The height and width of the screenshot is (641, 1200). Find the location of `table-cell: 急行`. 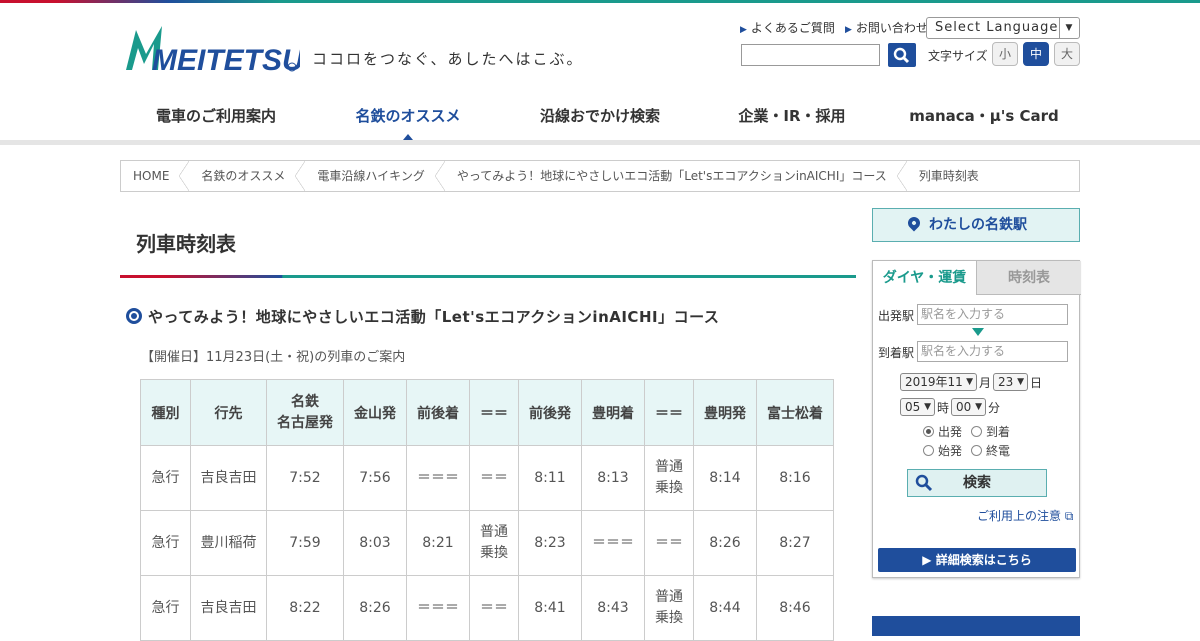

table-cell: 急行 is located at coordinates (165, 543).